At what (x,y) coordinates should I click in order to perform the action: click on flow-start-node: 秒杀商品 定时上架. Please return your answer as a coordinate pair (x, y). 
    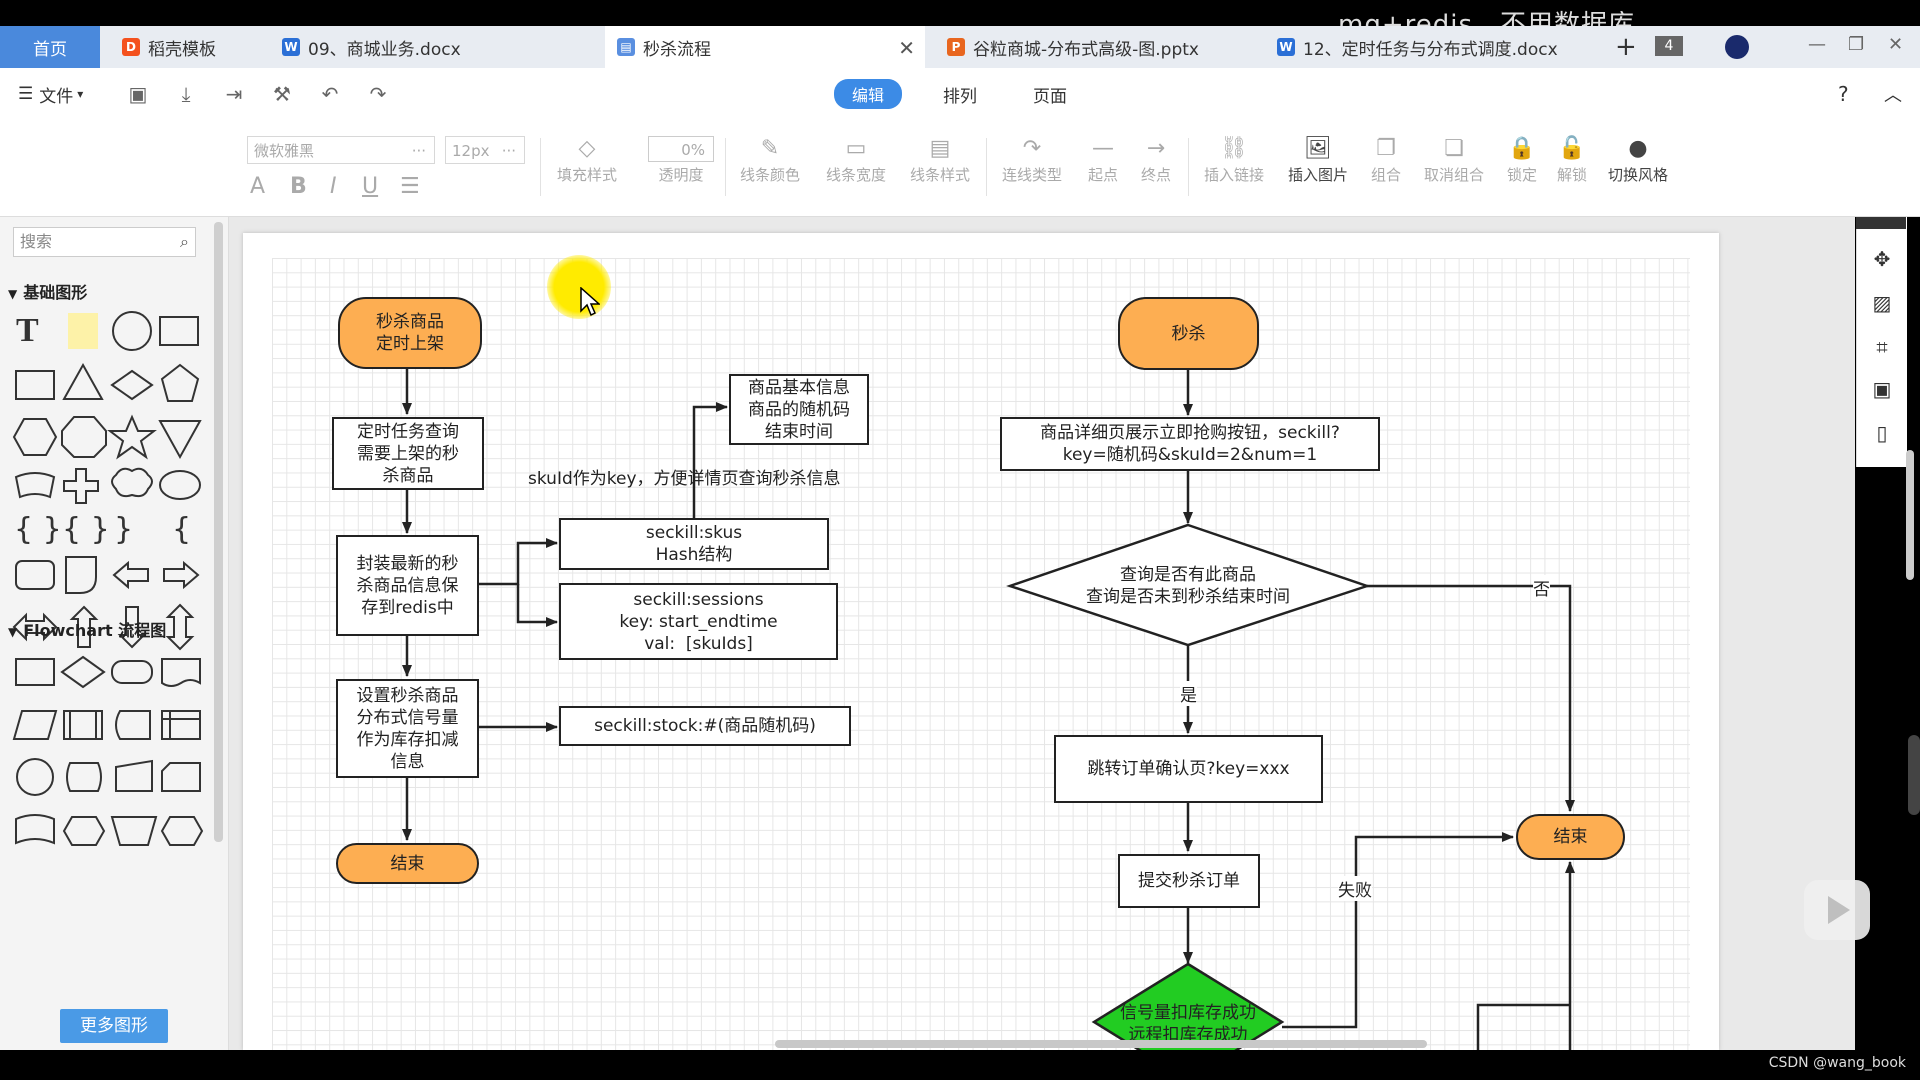
    Looking at the image, I should click on (410, 333).